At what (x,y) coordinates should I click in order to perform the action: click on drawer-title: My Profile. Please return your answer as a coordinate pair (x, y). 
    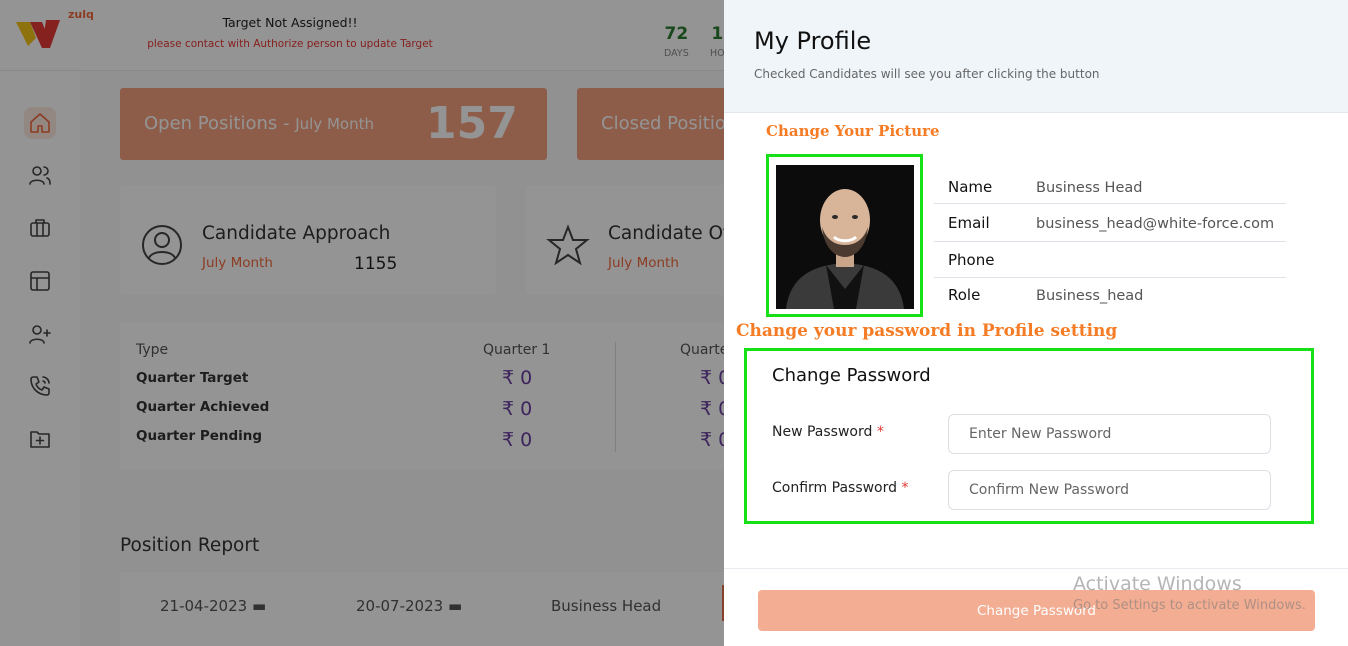
    Looking at the image, I should click on (813, 41).